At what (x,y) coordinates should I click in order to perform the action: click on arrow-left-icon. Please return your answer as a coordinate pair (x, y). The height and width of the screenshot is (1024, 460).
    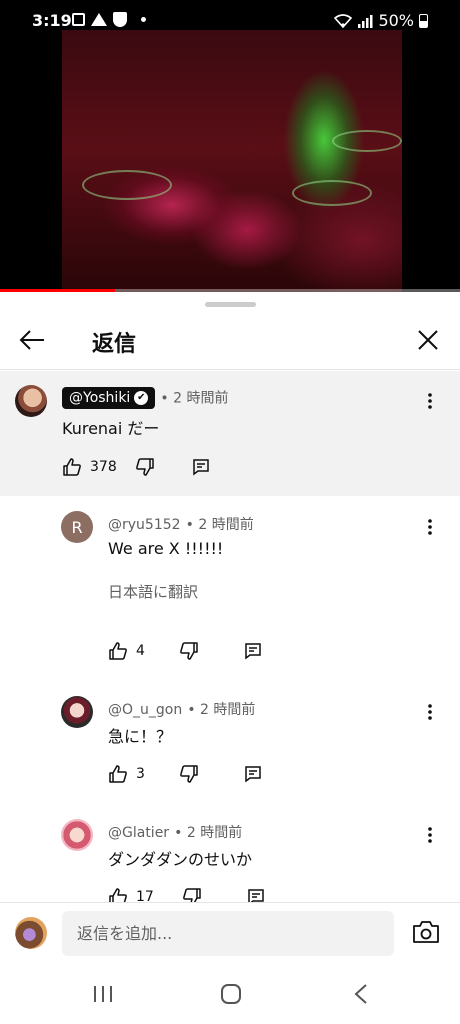
    Looking at the image, I should click on (31, 340).